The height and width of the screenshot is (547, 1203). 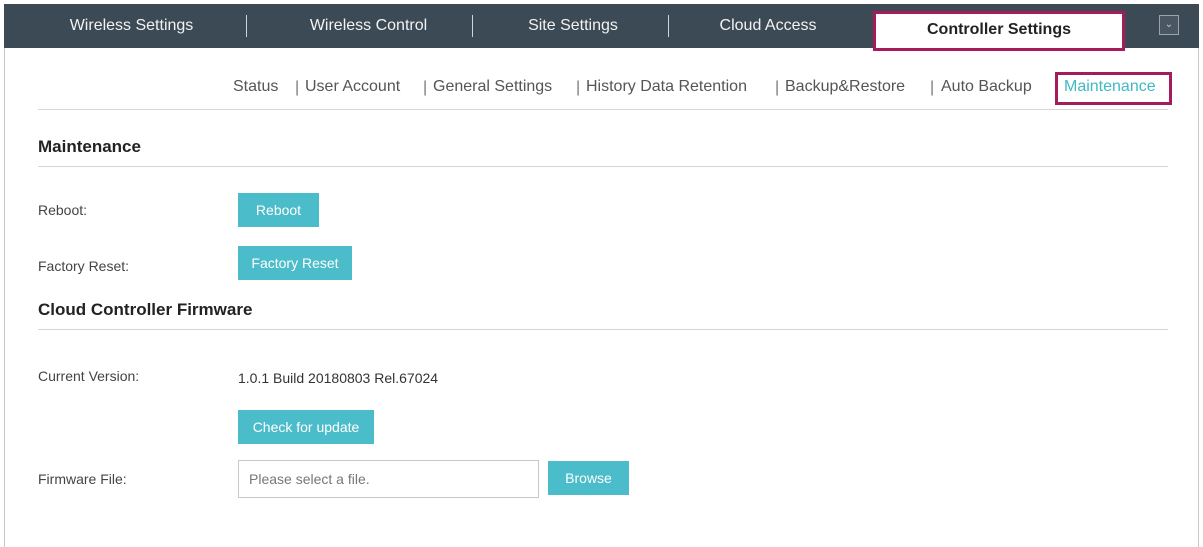 What do you see at coordinates (306, 427) in the screenshot?
I see `check-for-update-button: Check for update` at bounding box center [306, 427].